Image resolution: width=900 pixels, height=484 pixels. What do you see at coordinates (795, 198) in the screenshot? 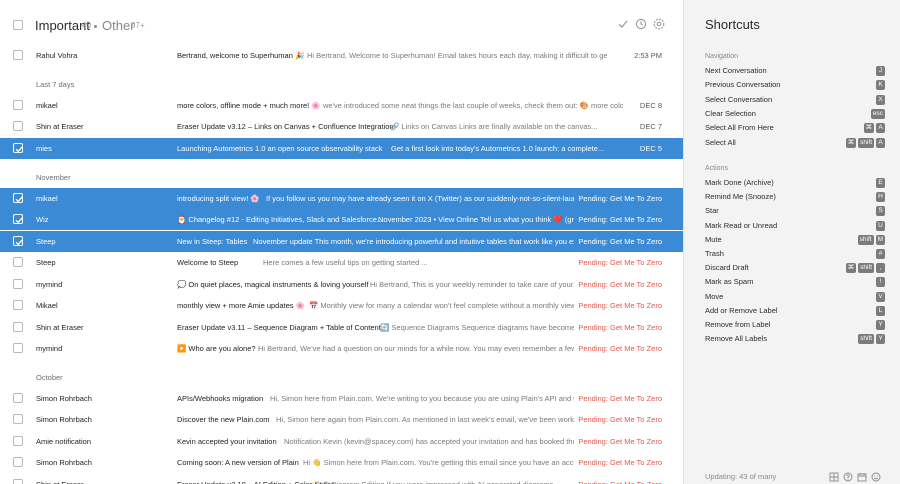
I see `shortcut-item: Remind Me (Snooze) H` at bounding box center [795, 198].